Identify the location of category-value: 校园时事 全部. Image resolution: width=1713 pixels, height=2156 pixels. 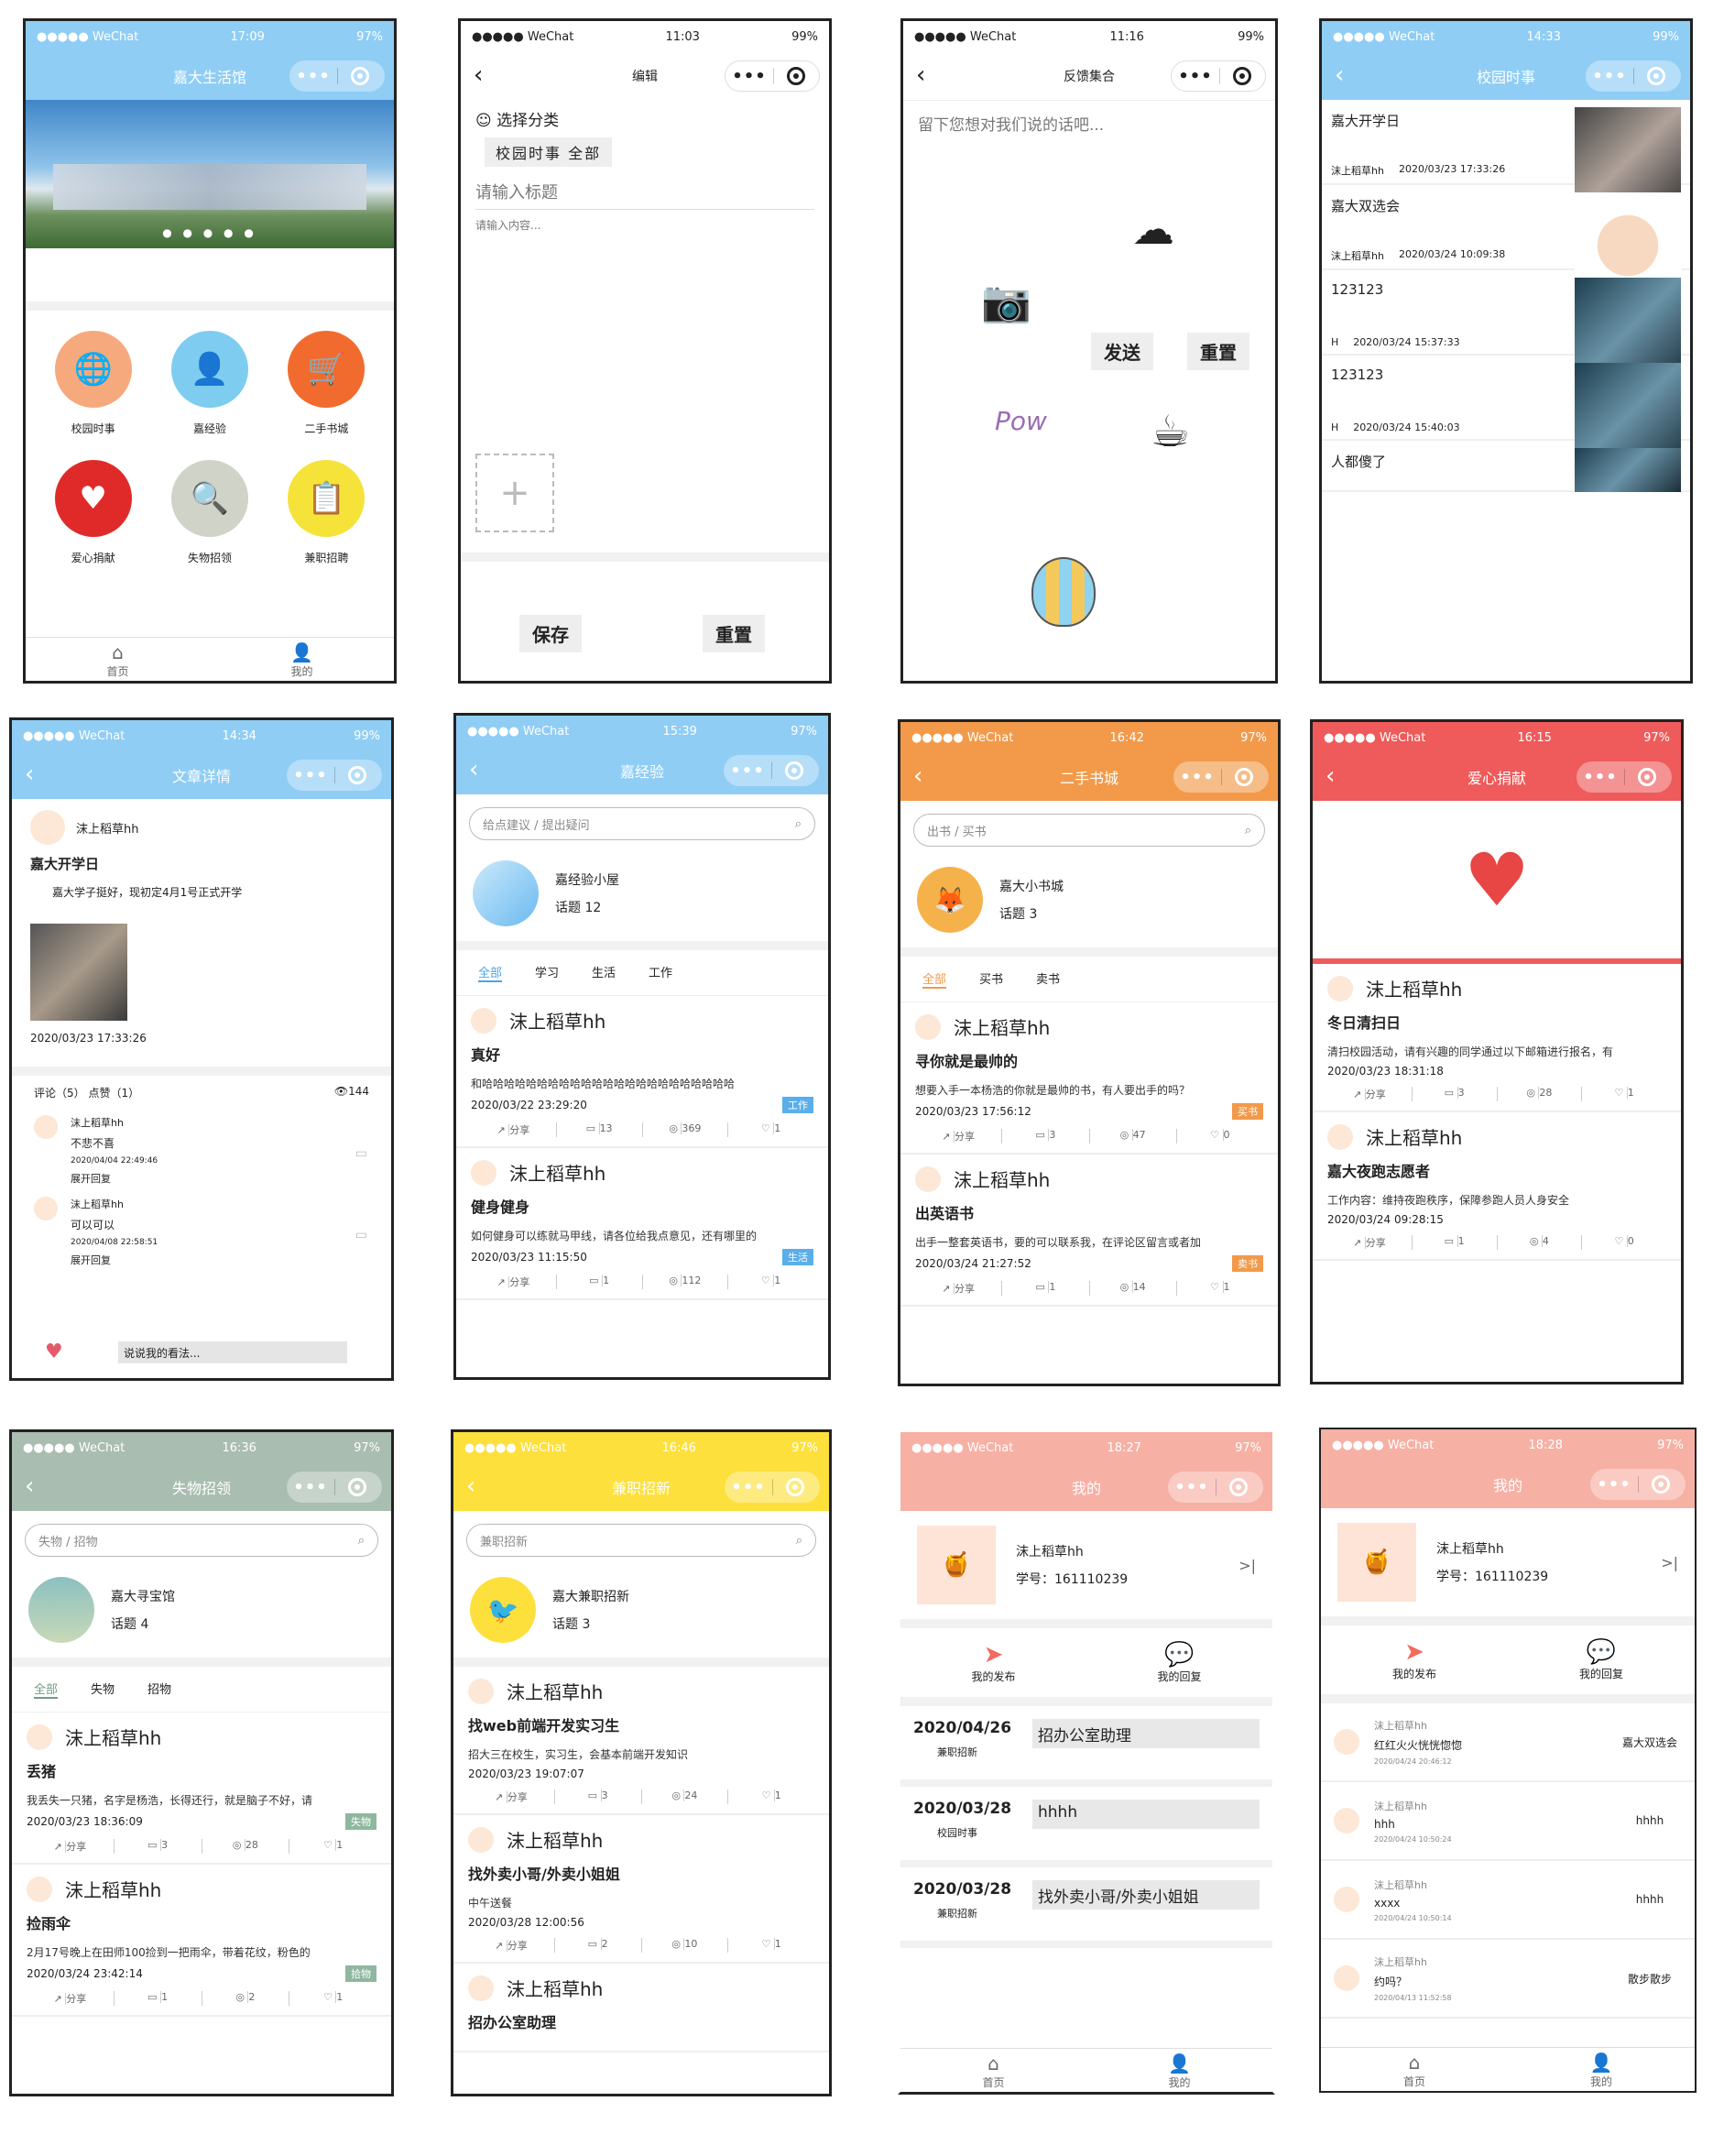
(549, 152).